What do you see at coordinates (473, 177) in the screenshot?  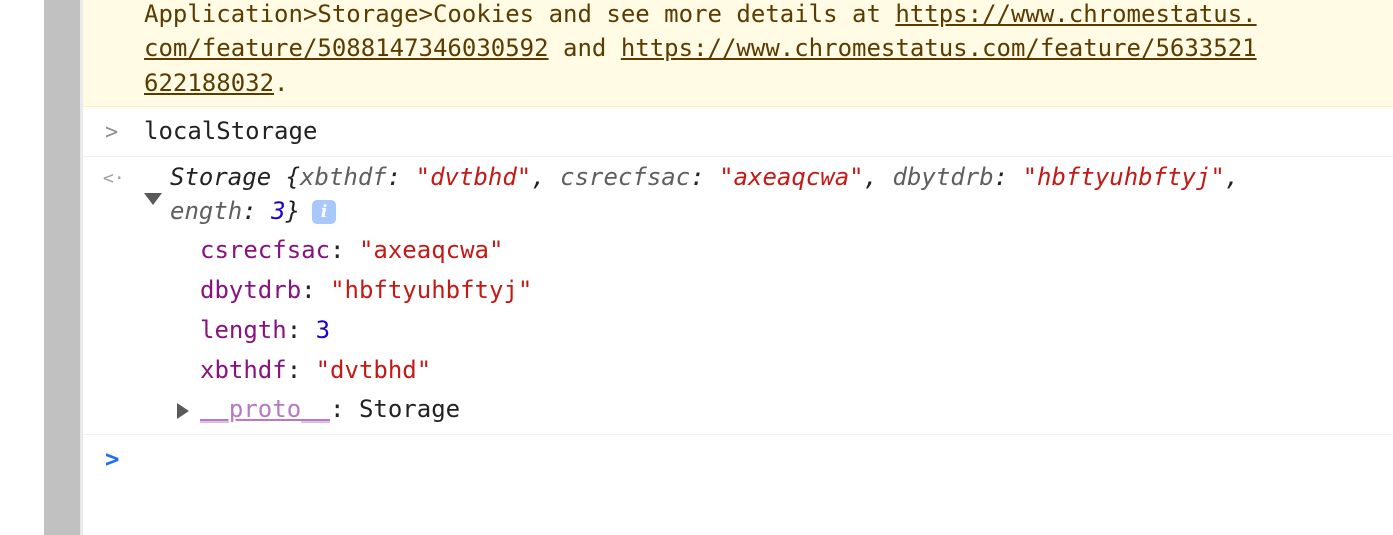 I see `summary-value: "dvtbhd"` at bounding box center [473, 177].